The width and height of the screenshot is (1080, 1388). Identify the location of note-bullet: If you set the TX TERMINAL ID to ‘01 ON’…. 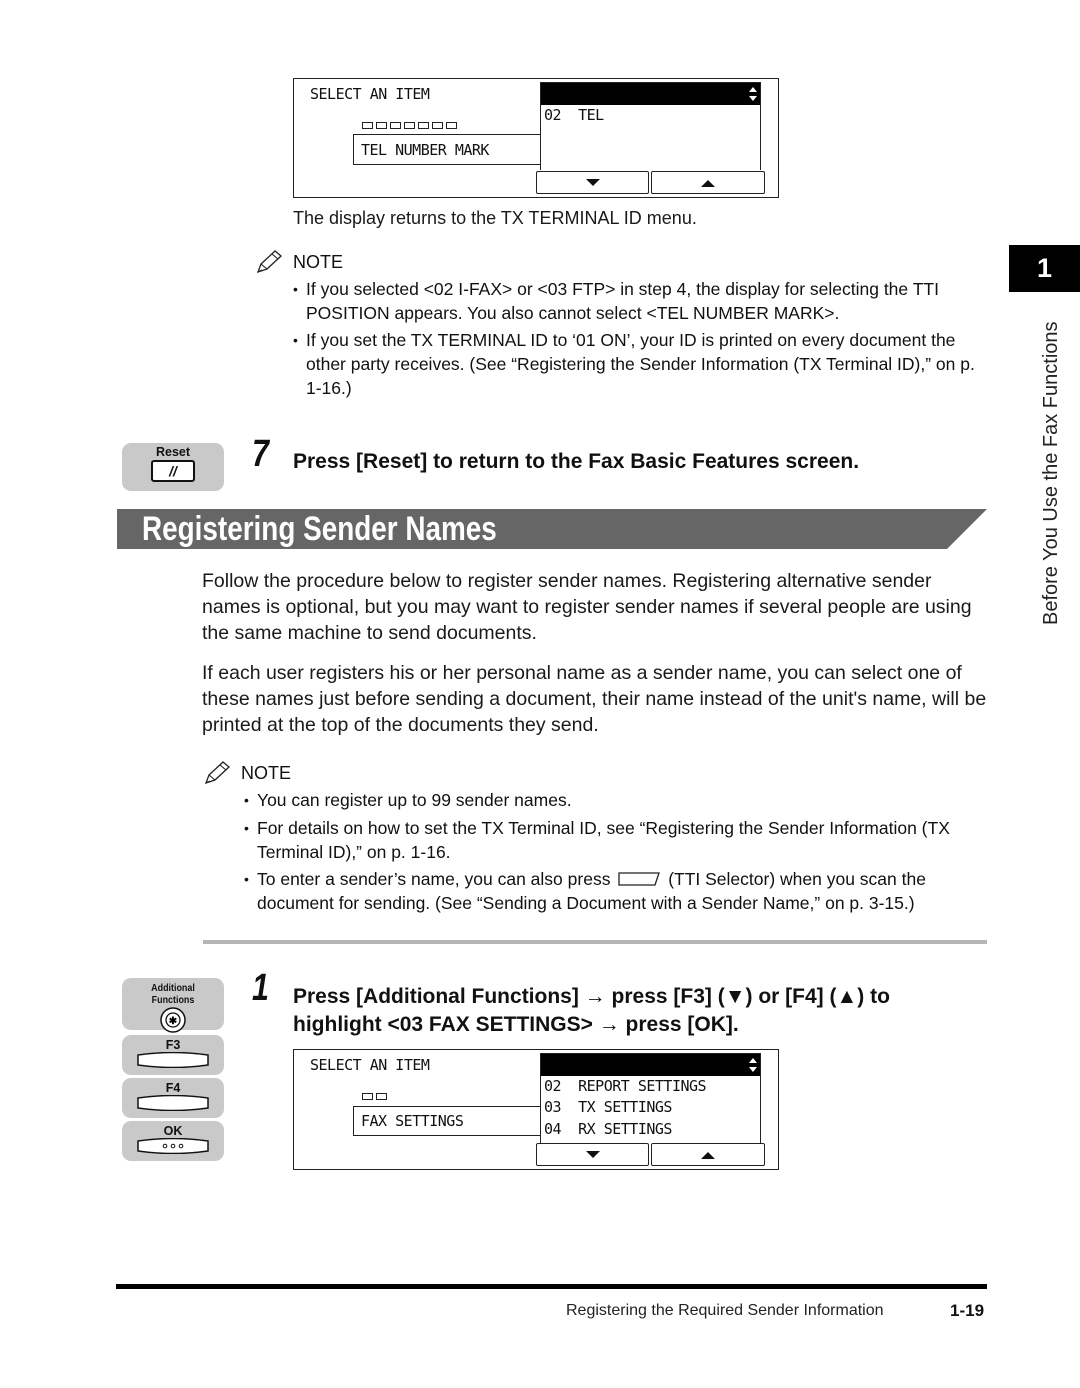
(638, 364).